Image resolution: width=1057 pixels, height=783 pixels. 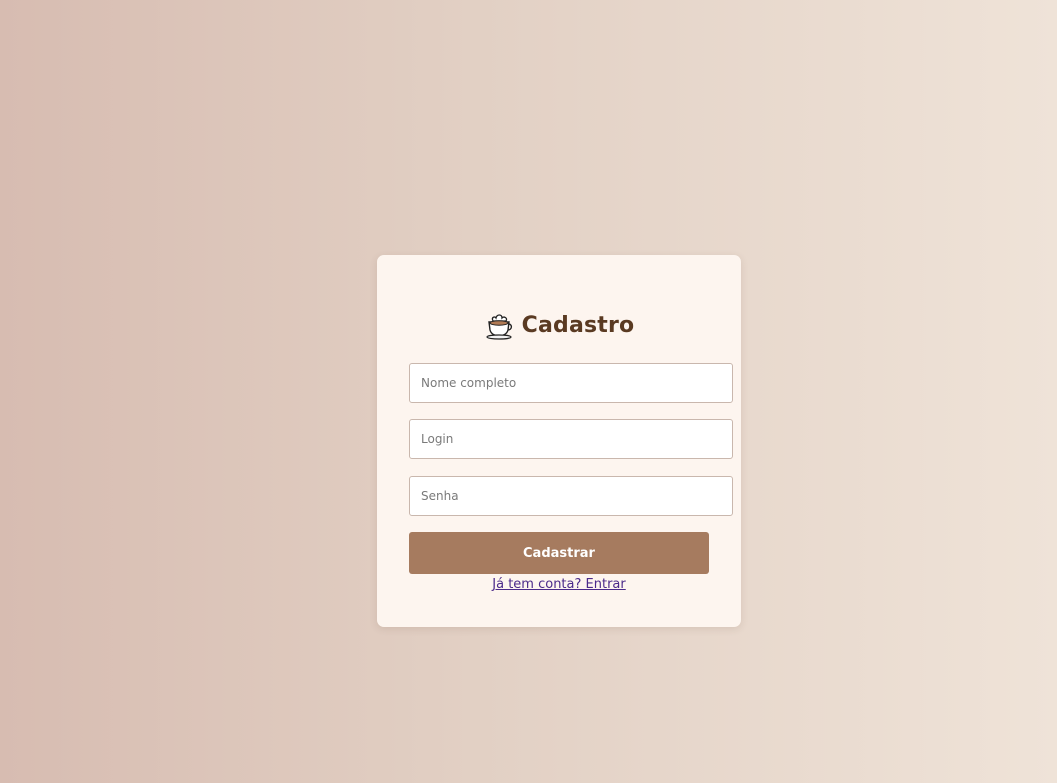 What do you see at coordinates (578, 325) in the screenshot?
I see `page-title: Cadastro` at bounding box center [578, 325].